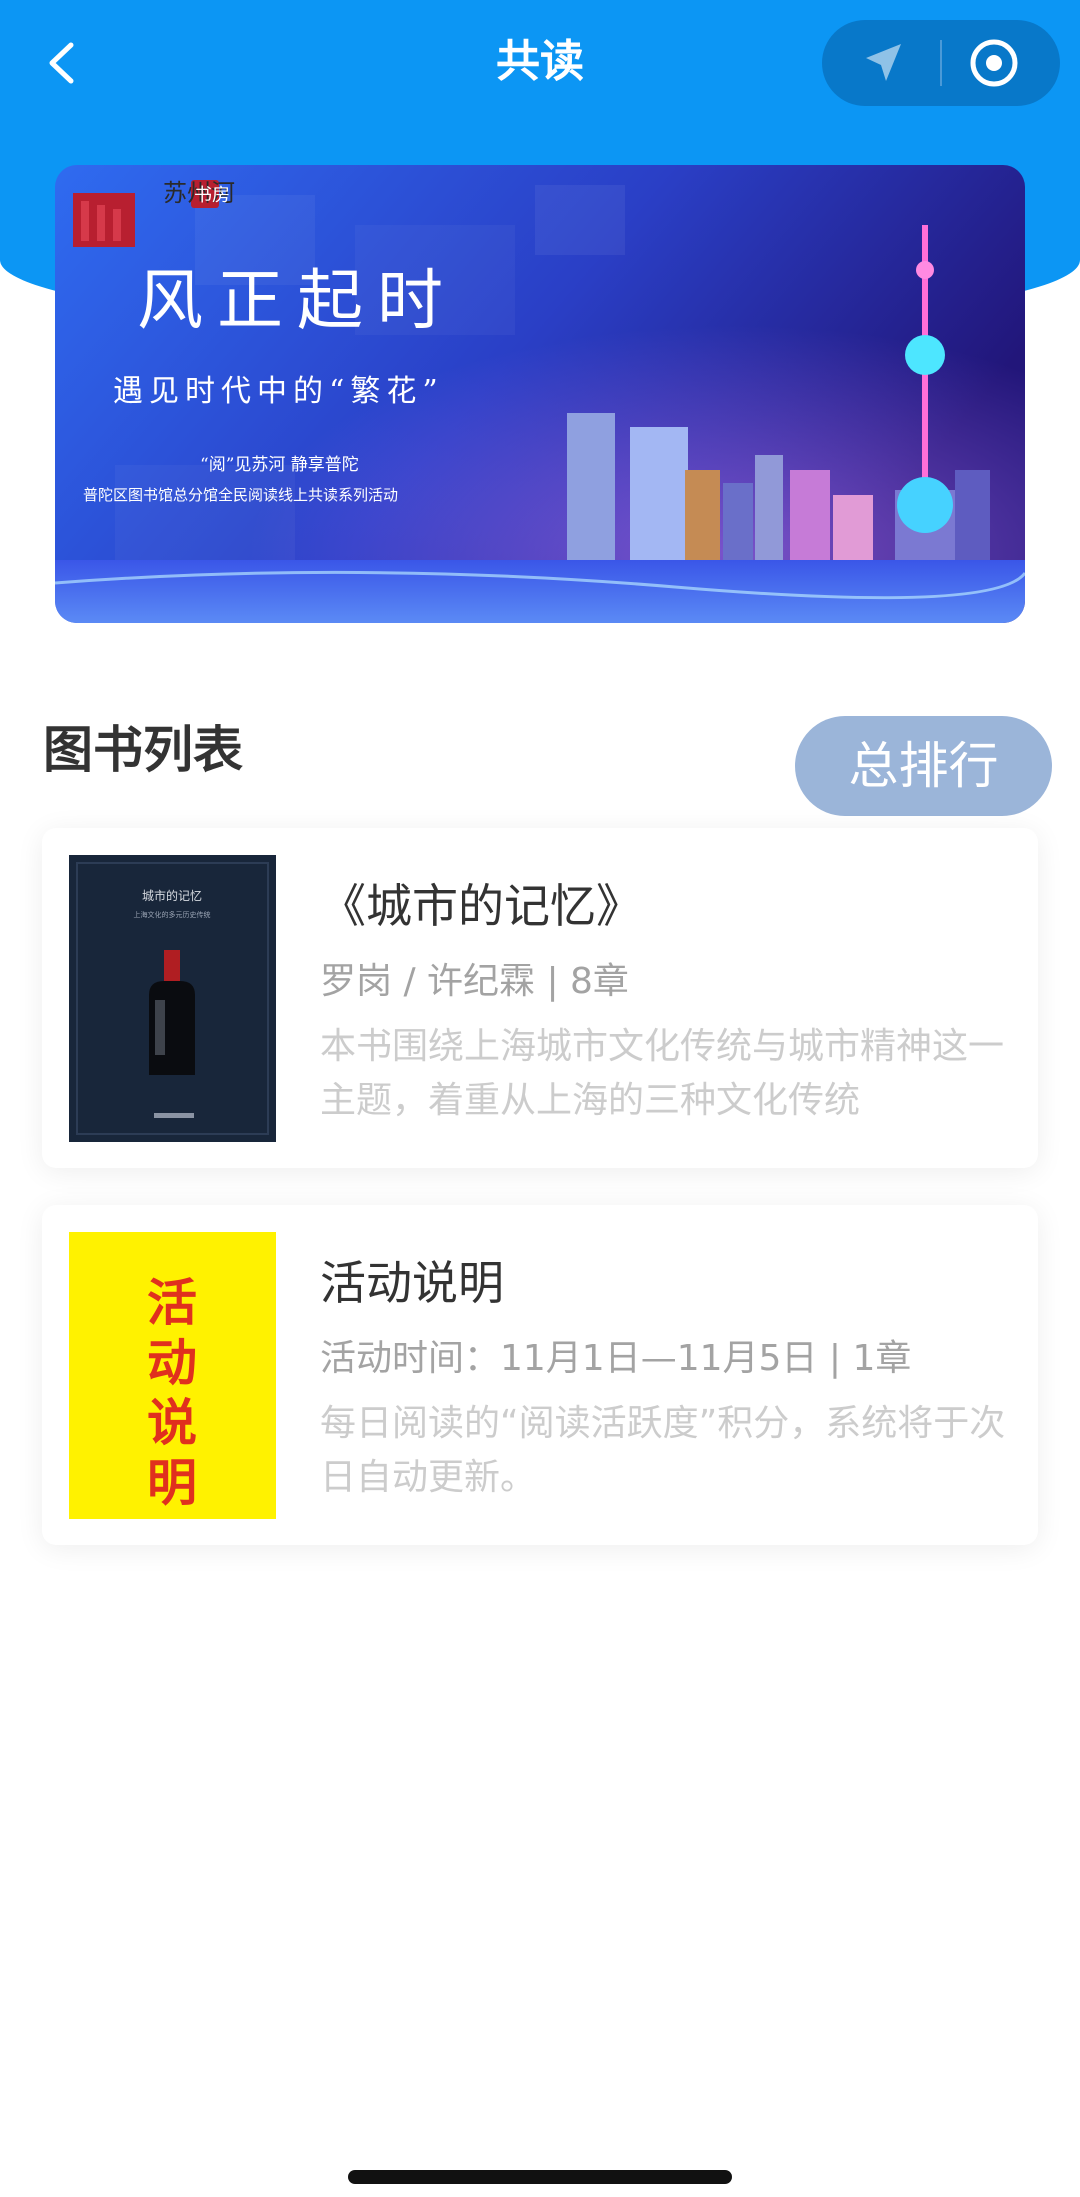 This screenshot has width=1080, height=2197. I want to click on book-title: 活动说明, so click(412, 1283).